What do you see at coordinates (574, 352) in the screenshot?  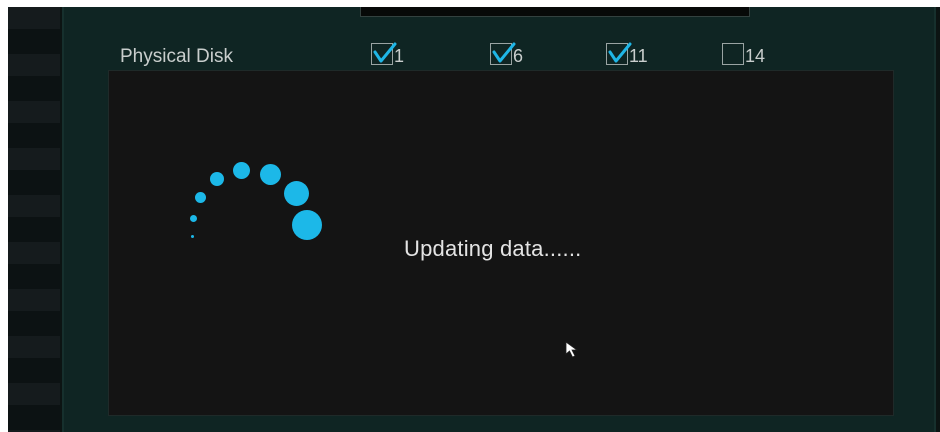 I see `mouse-pointer-icon` at bounding box center [574, 352].